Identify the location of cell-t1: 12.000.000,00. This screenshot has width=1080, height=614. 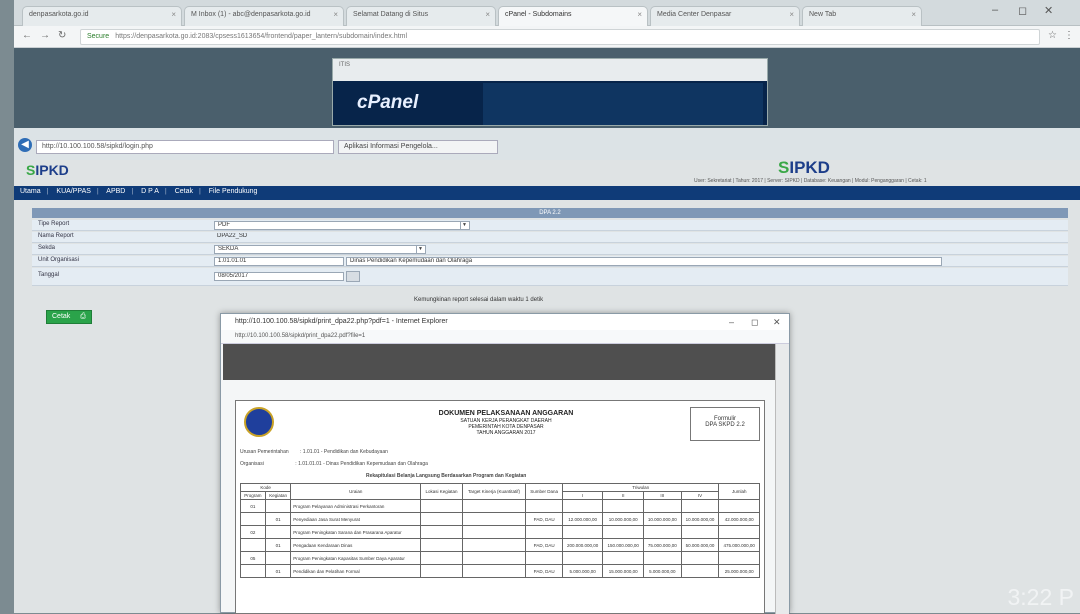
(582, 519).